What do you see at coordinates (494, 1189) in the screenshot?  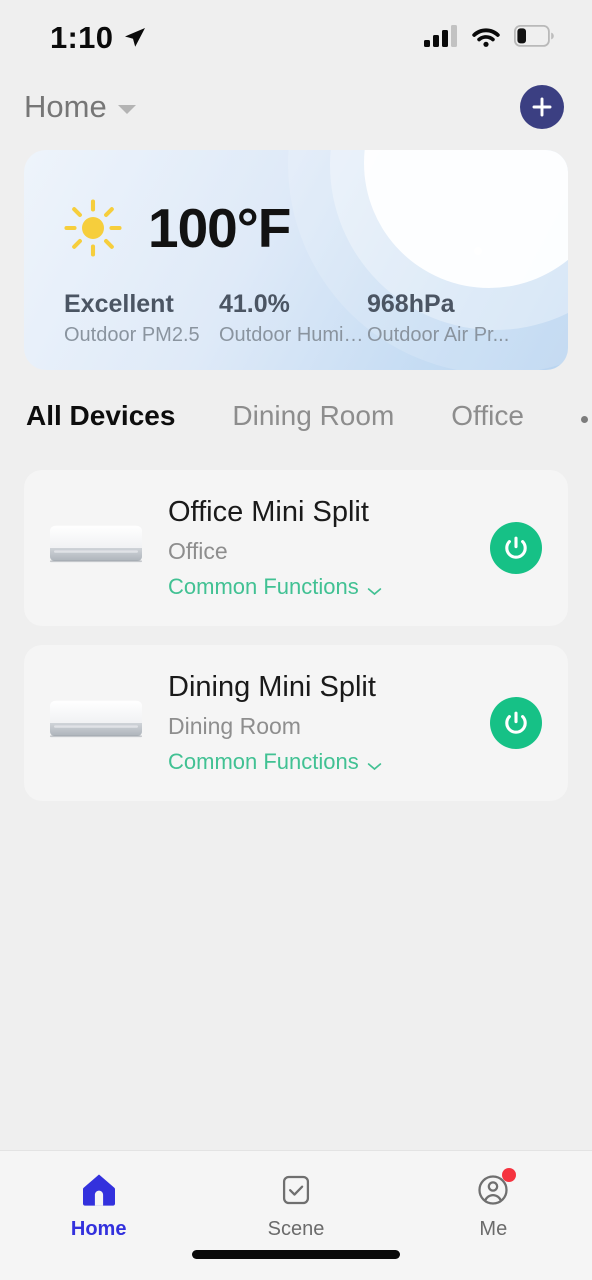 I see `user-circle-icon` at bounding box center [494, 1189].